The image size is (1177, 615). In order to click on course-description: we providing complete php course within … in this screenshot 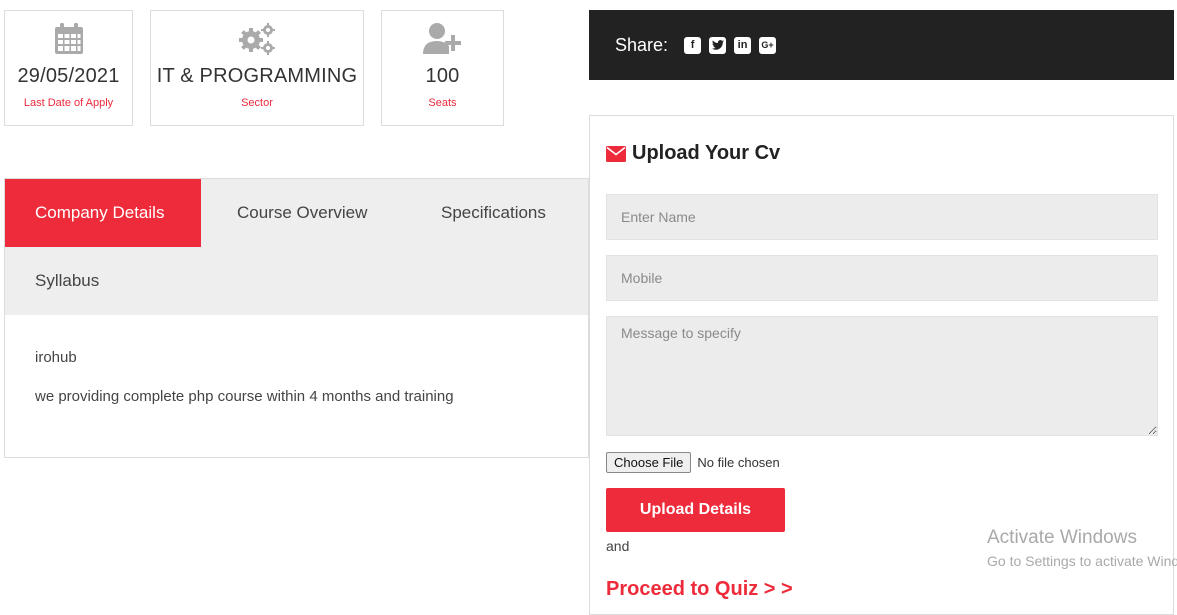, I will do `click(244, 396)`.